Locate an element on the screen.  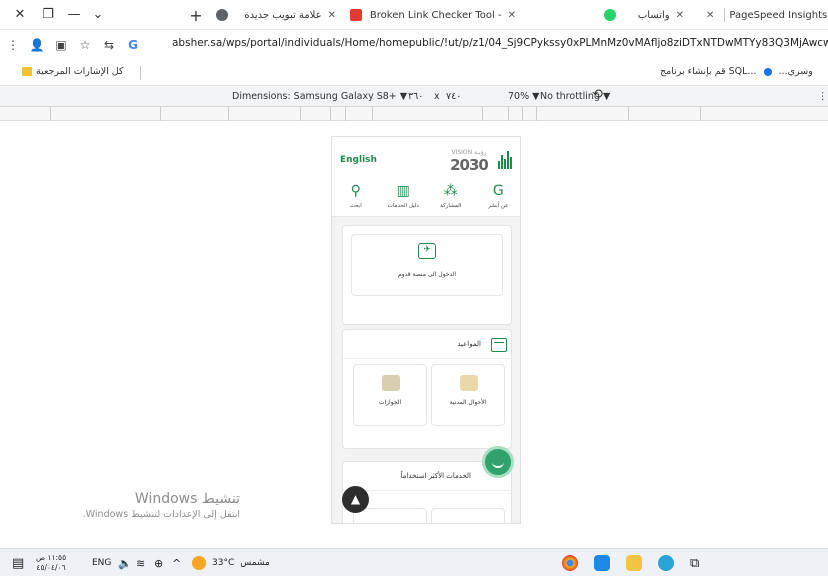
nav-label: عن أبشر is located at coordinates (498, 206).